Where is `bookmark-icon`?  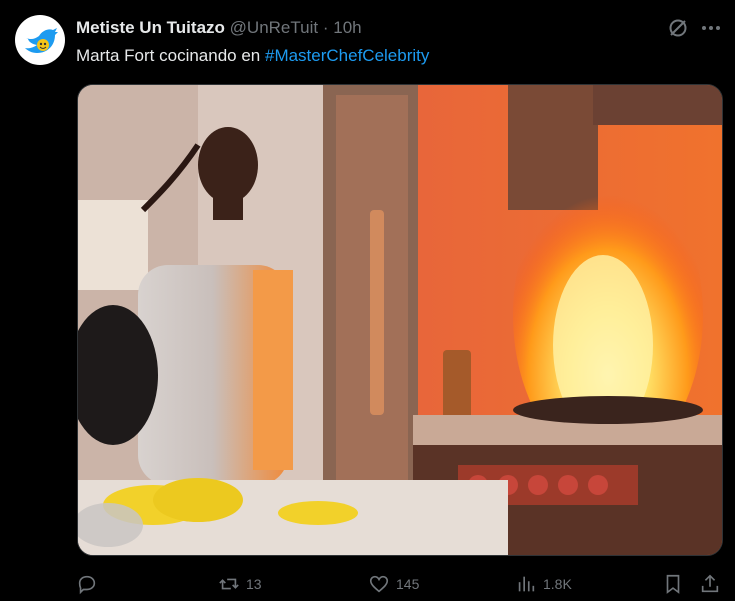
bookmark-icon is located at coordinates (673, 584).